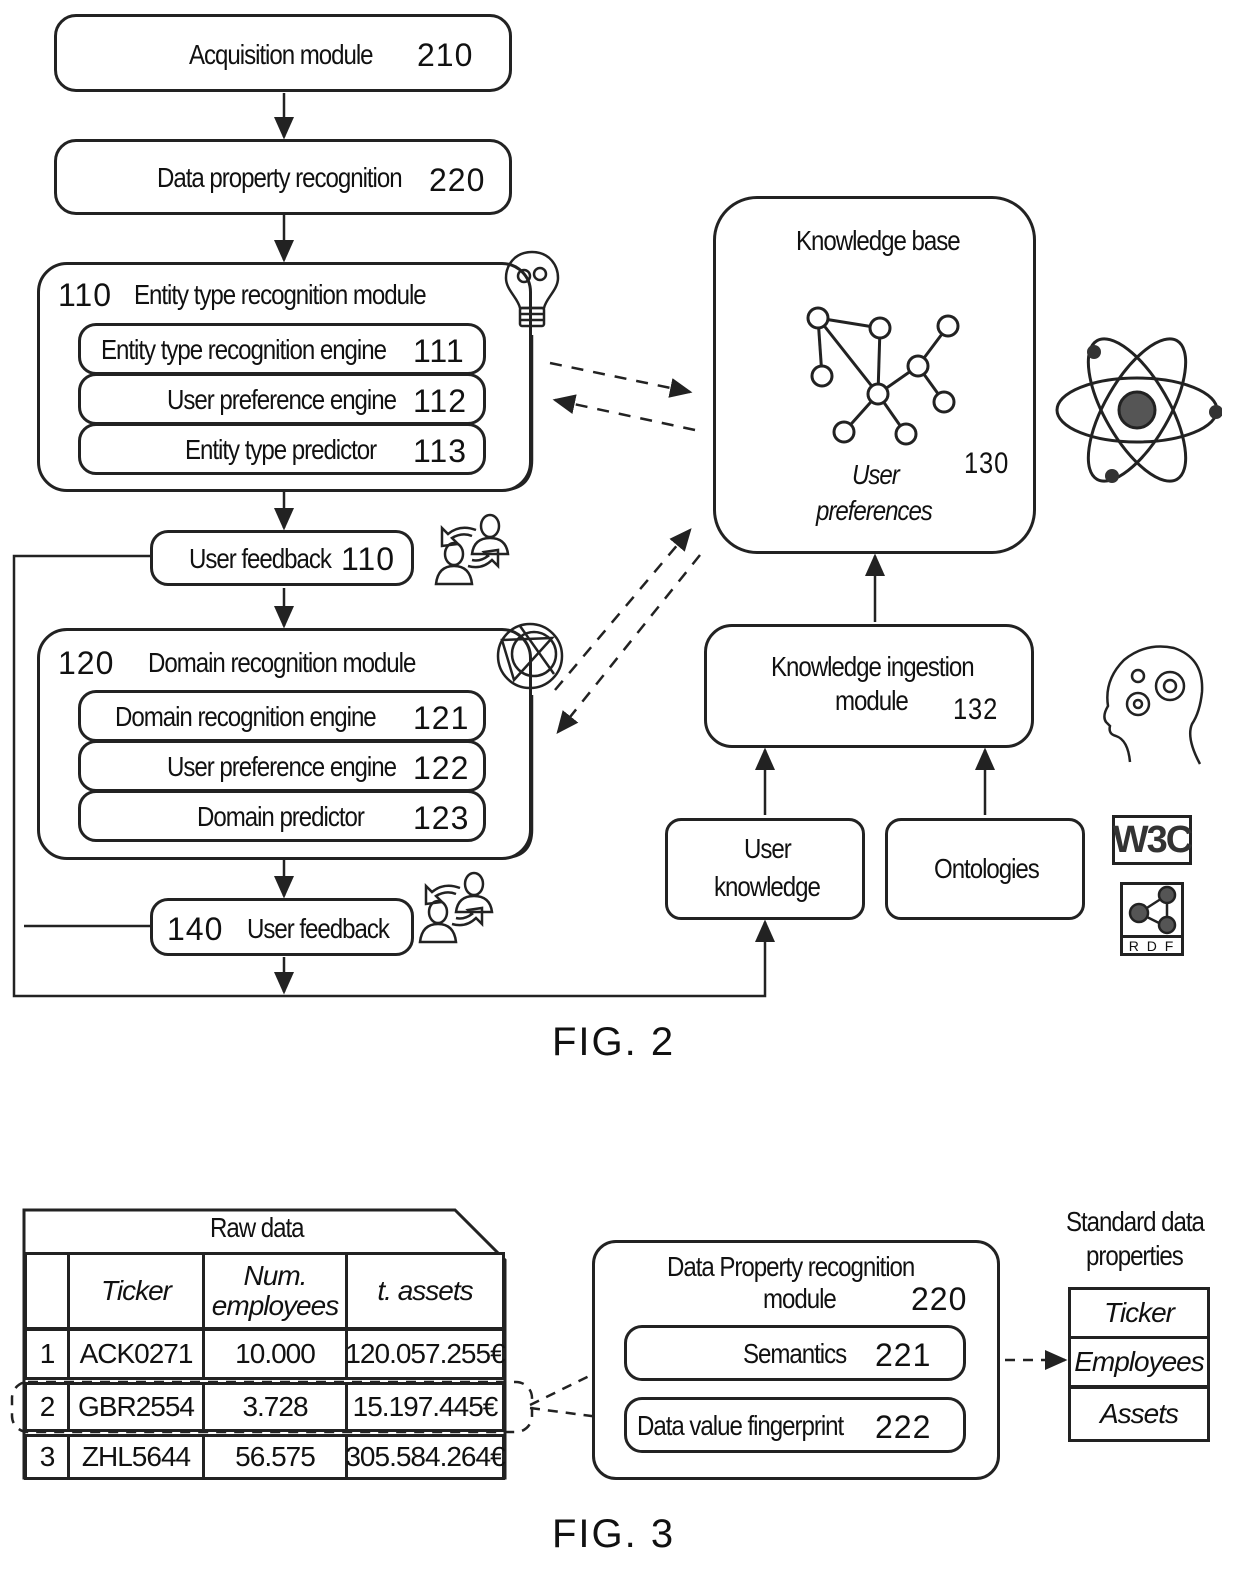  I want to click on knowledge-base-title: Knowledge base, so click(878, 240).